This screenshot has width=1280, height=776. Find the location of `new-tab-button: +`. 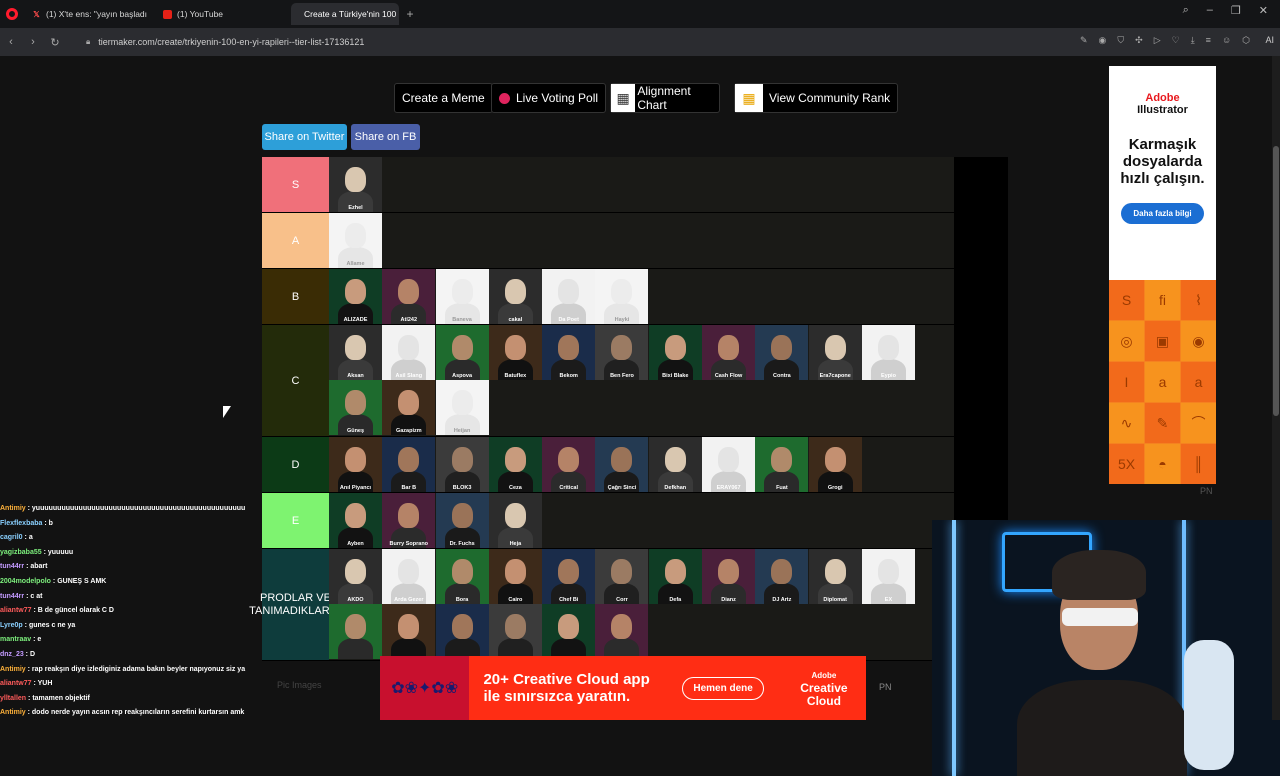

new-tab-button: + is located at coordinates (410, 14).